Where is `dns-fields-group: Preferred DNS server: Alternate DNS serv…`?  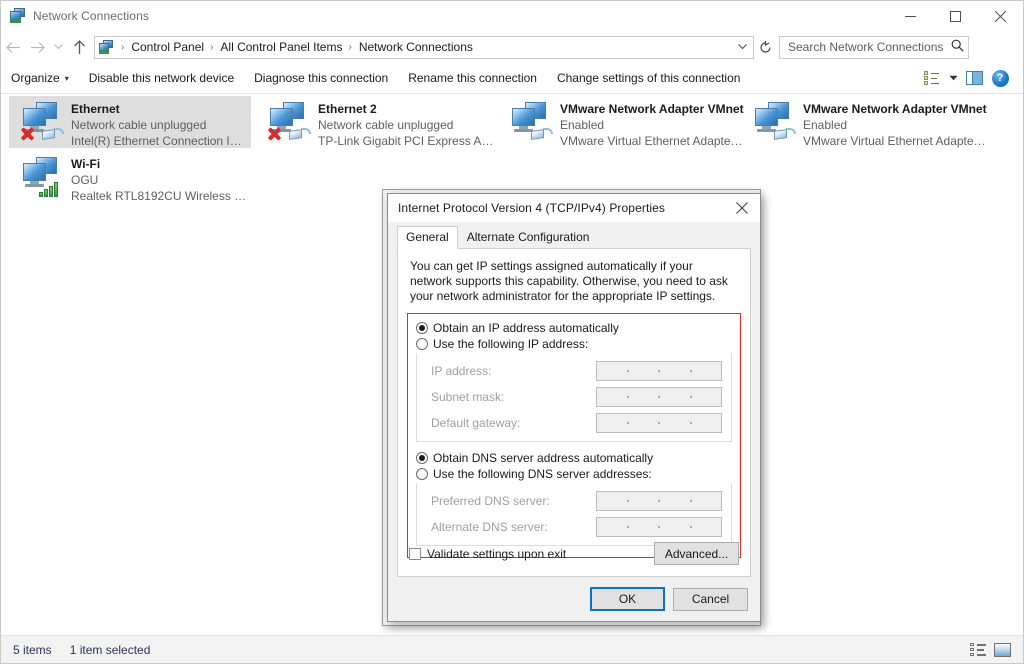
dns-fields-group: Preferred DNS server: Alternate DNS serv… is located at coordinates (574, 514).